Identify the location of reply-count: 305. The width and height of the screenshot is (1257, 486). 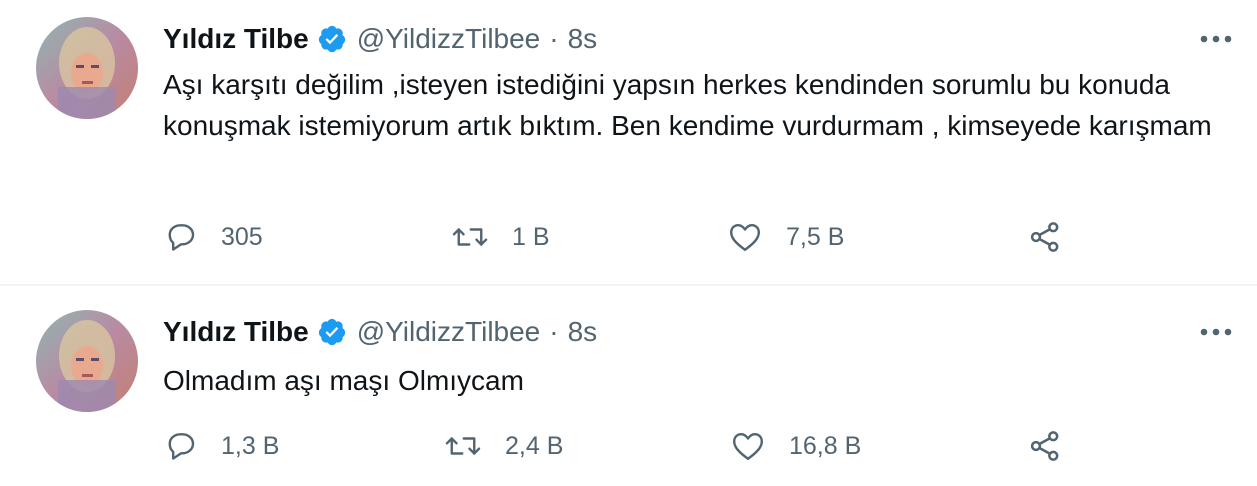
(242, 236).